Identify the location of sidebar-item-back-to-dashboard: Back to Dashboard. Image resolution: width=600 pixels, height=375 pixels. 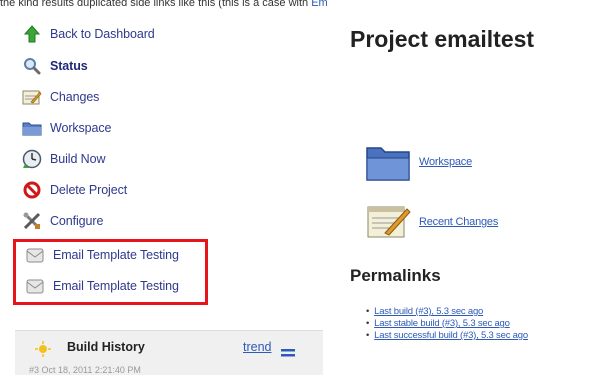
(88, 34).